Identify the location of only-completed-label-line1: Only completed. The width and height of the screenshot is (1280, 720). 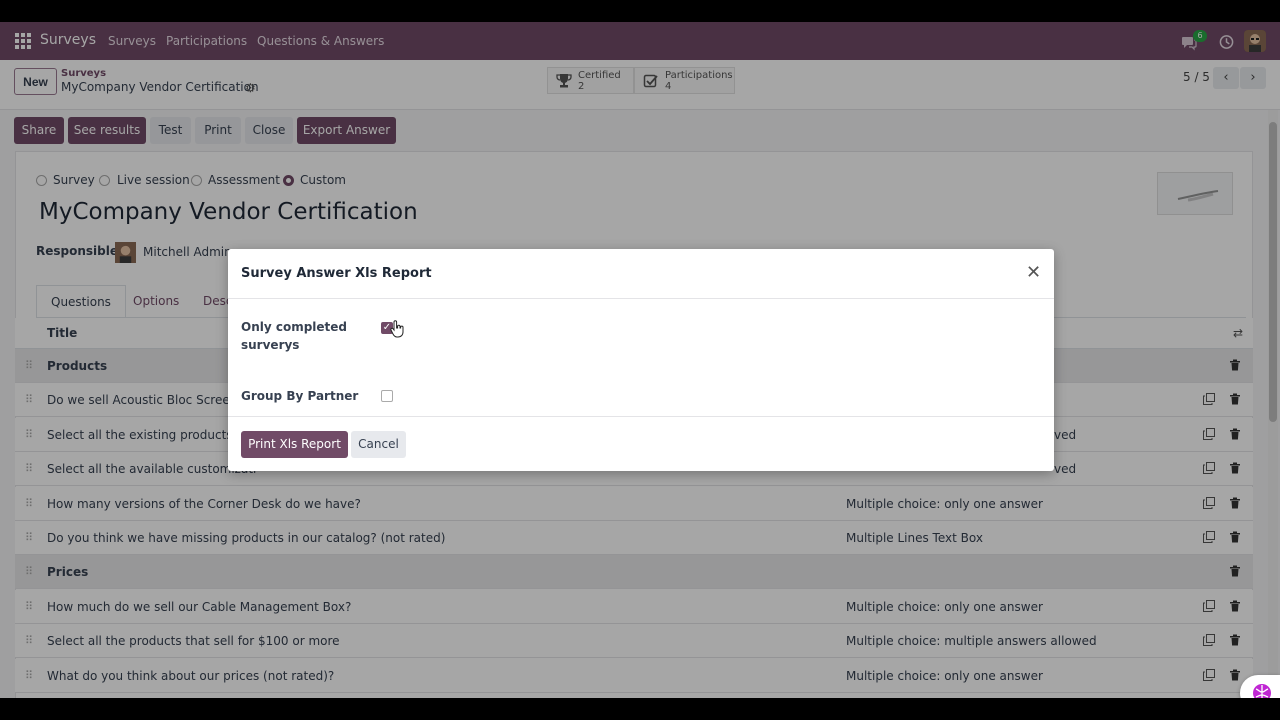
(294, 327).